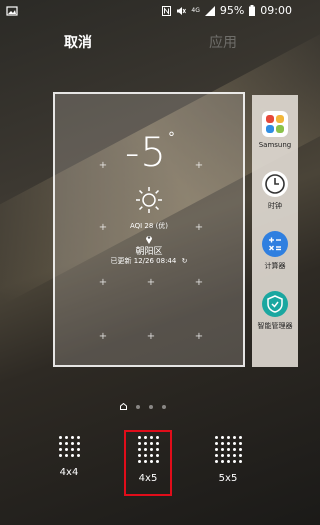 The image size is (320, 525). Describe the element at coordinates (252, 10) in the screenshot. I see `battery-icon` at that location.